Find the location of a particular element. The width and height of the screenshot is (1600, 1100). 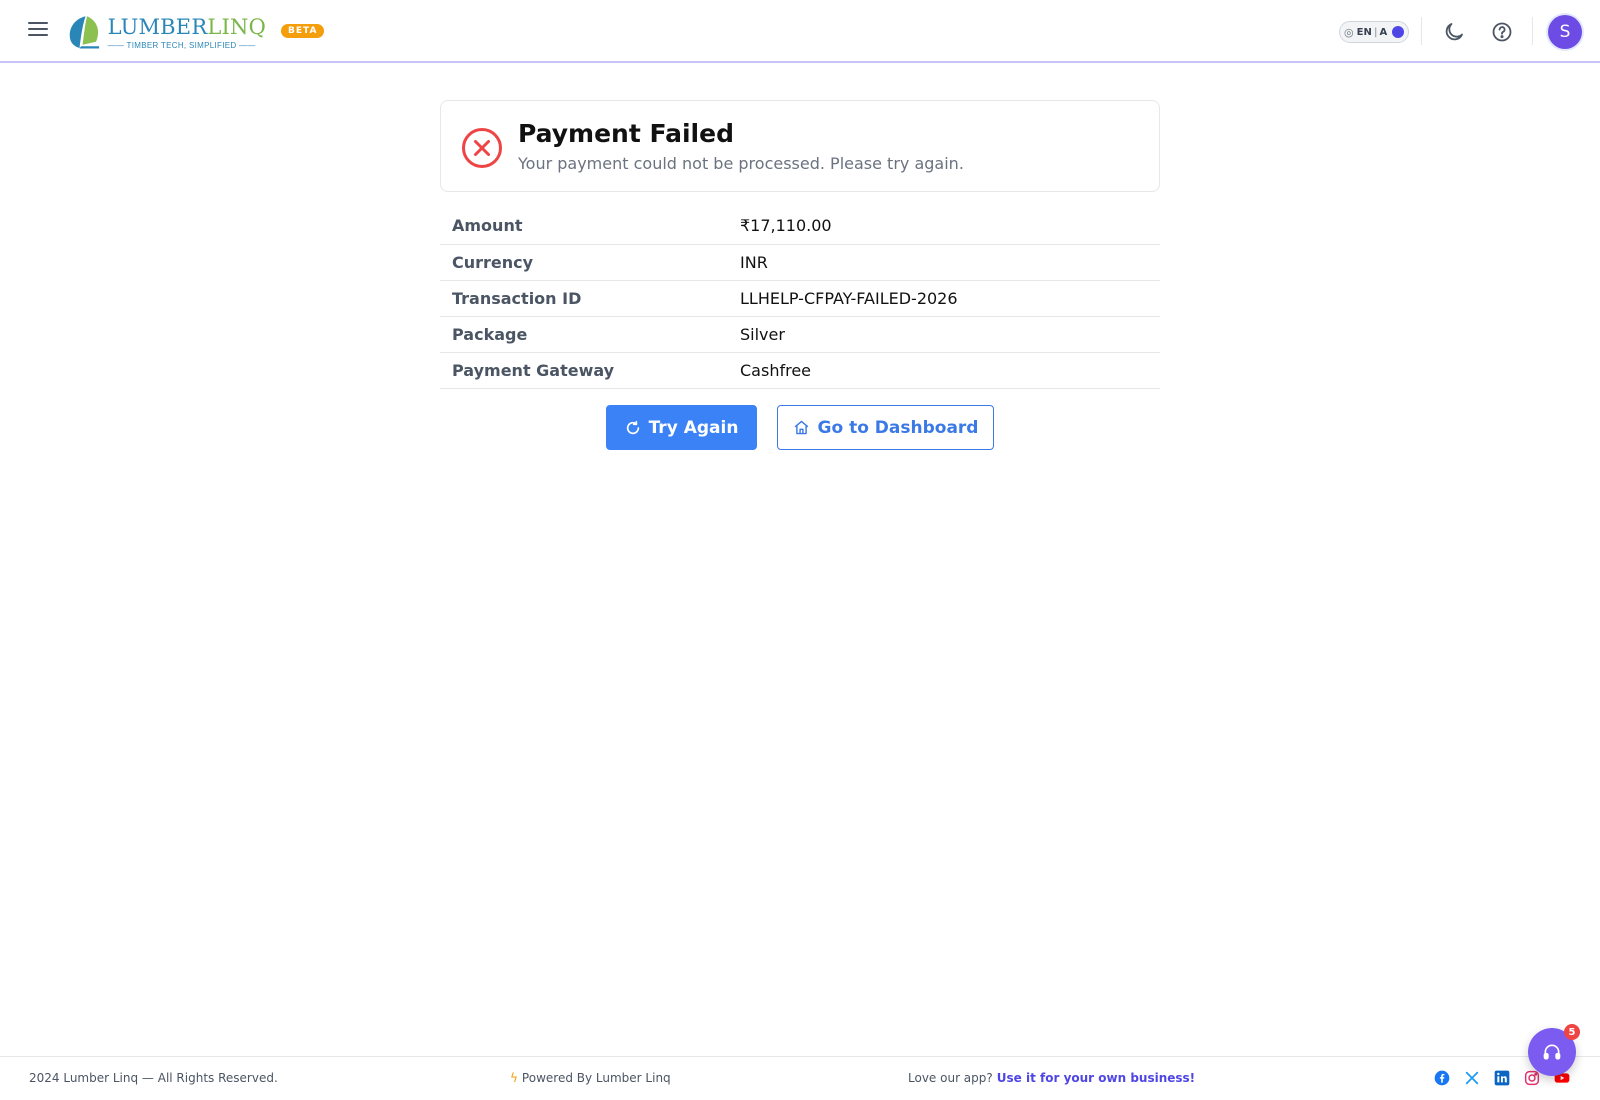

beta-badge: BETA is located at coordinates (303, 31).